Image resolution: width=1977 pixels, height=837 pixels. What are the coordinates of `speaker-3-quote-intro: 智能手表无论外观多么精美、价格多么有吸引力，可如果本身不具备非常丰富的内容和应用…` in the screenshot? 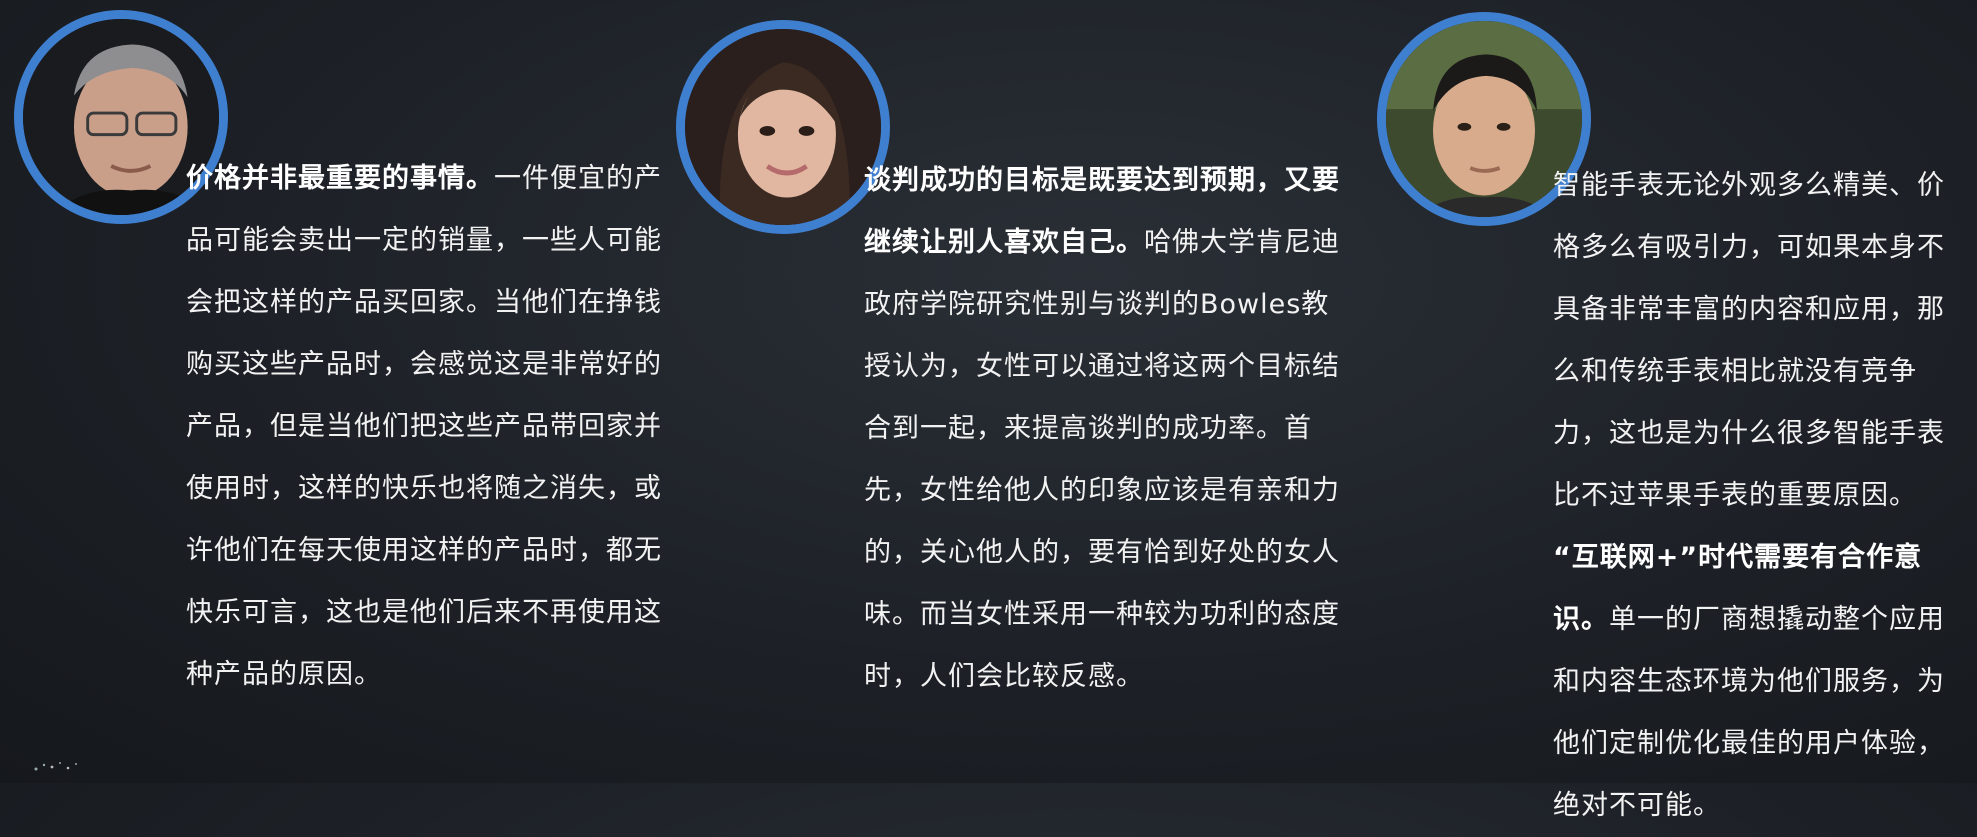 It's located at (1749, 340).